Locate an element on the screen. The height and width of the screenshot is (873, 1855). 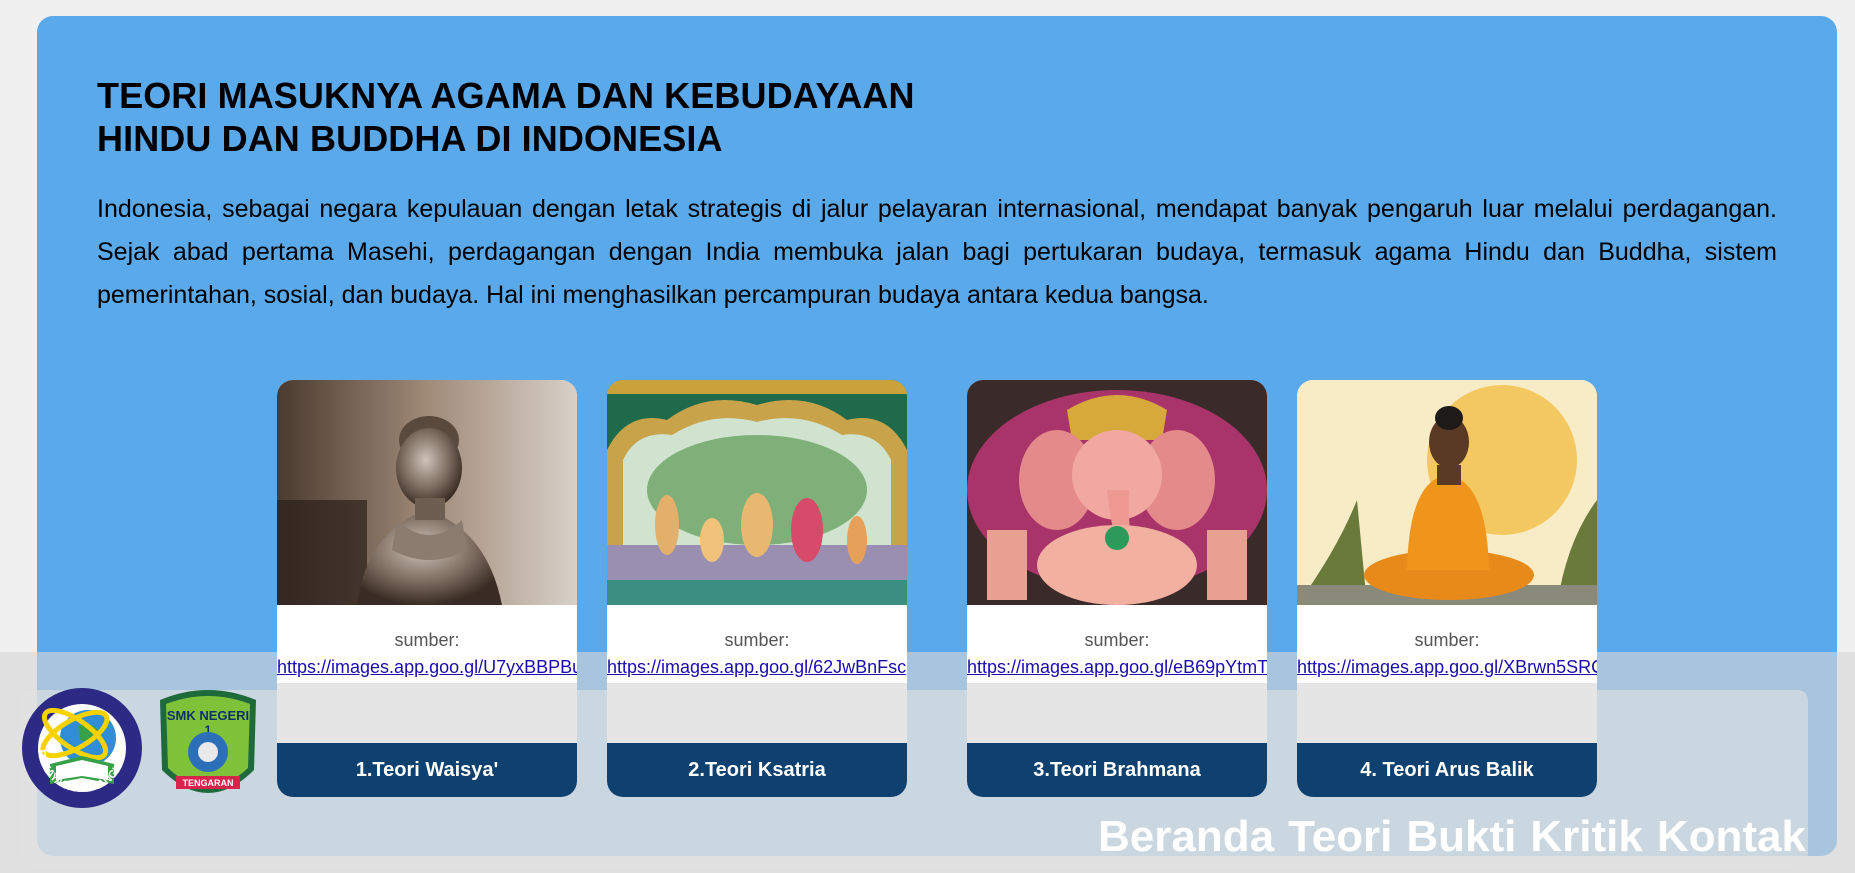
nav-kritik: Kritik is located at coordinates (1586, 837).